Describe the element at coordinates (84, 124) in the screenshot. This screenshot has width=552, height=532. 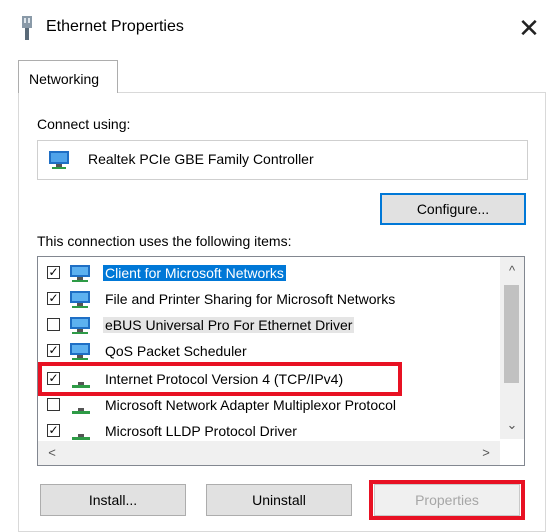
I see `connect-using-label: Connect using:` at that location.